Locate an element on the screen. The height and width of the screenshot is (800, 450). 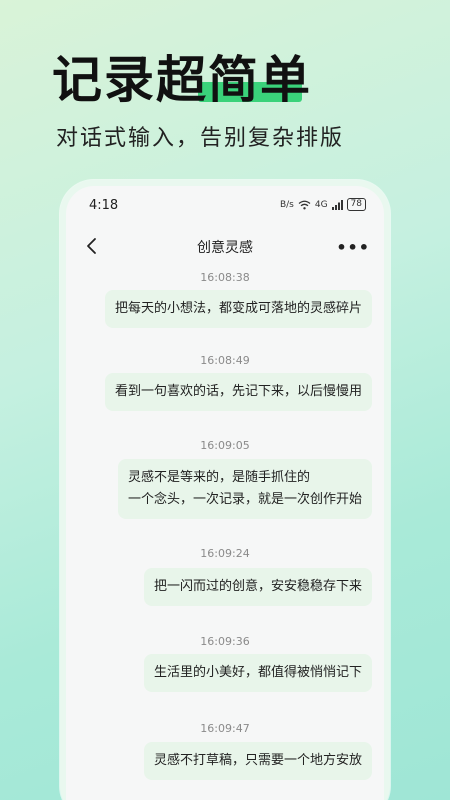
message-text: 把每天的小想法，都变成可落地的灵感碎片 is located at coordinates (238, 308).